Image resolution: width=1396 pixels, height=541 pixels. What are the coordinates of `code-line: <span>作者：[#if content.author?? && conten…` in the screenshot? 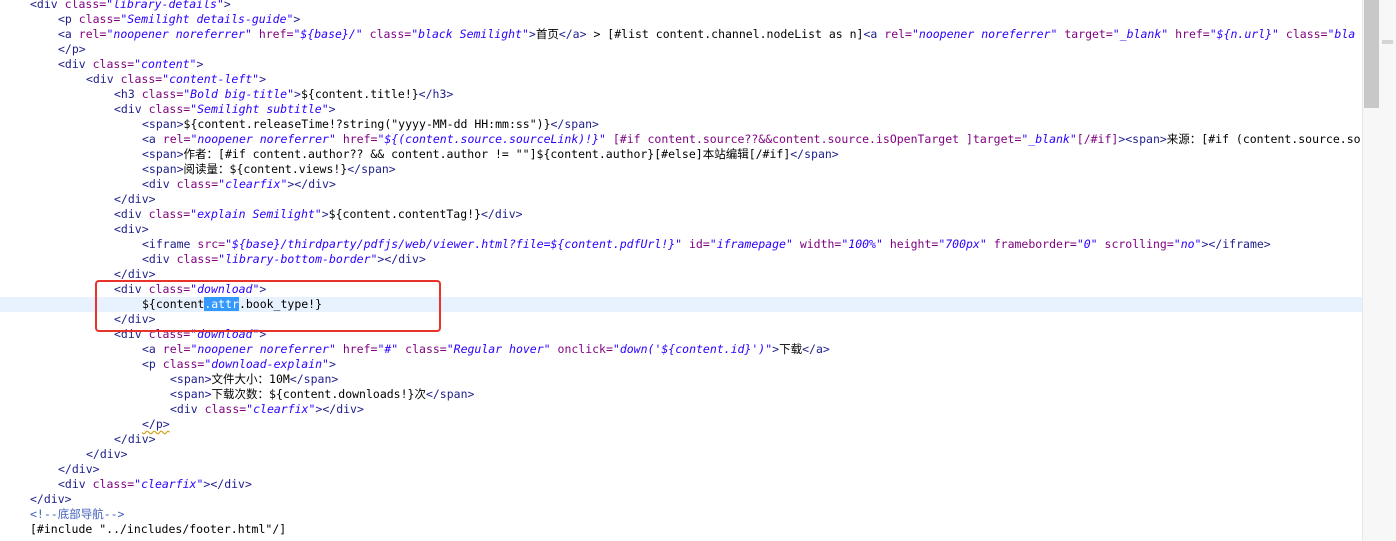 It's located at (681, 154).